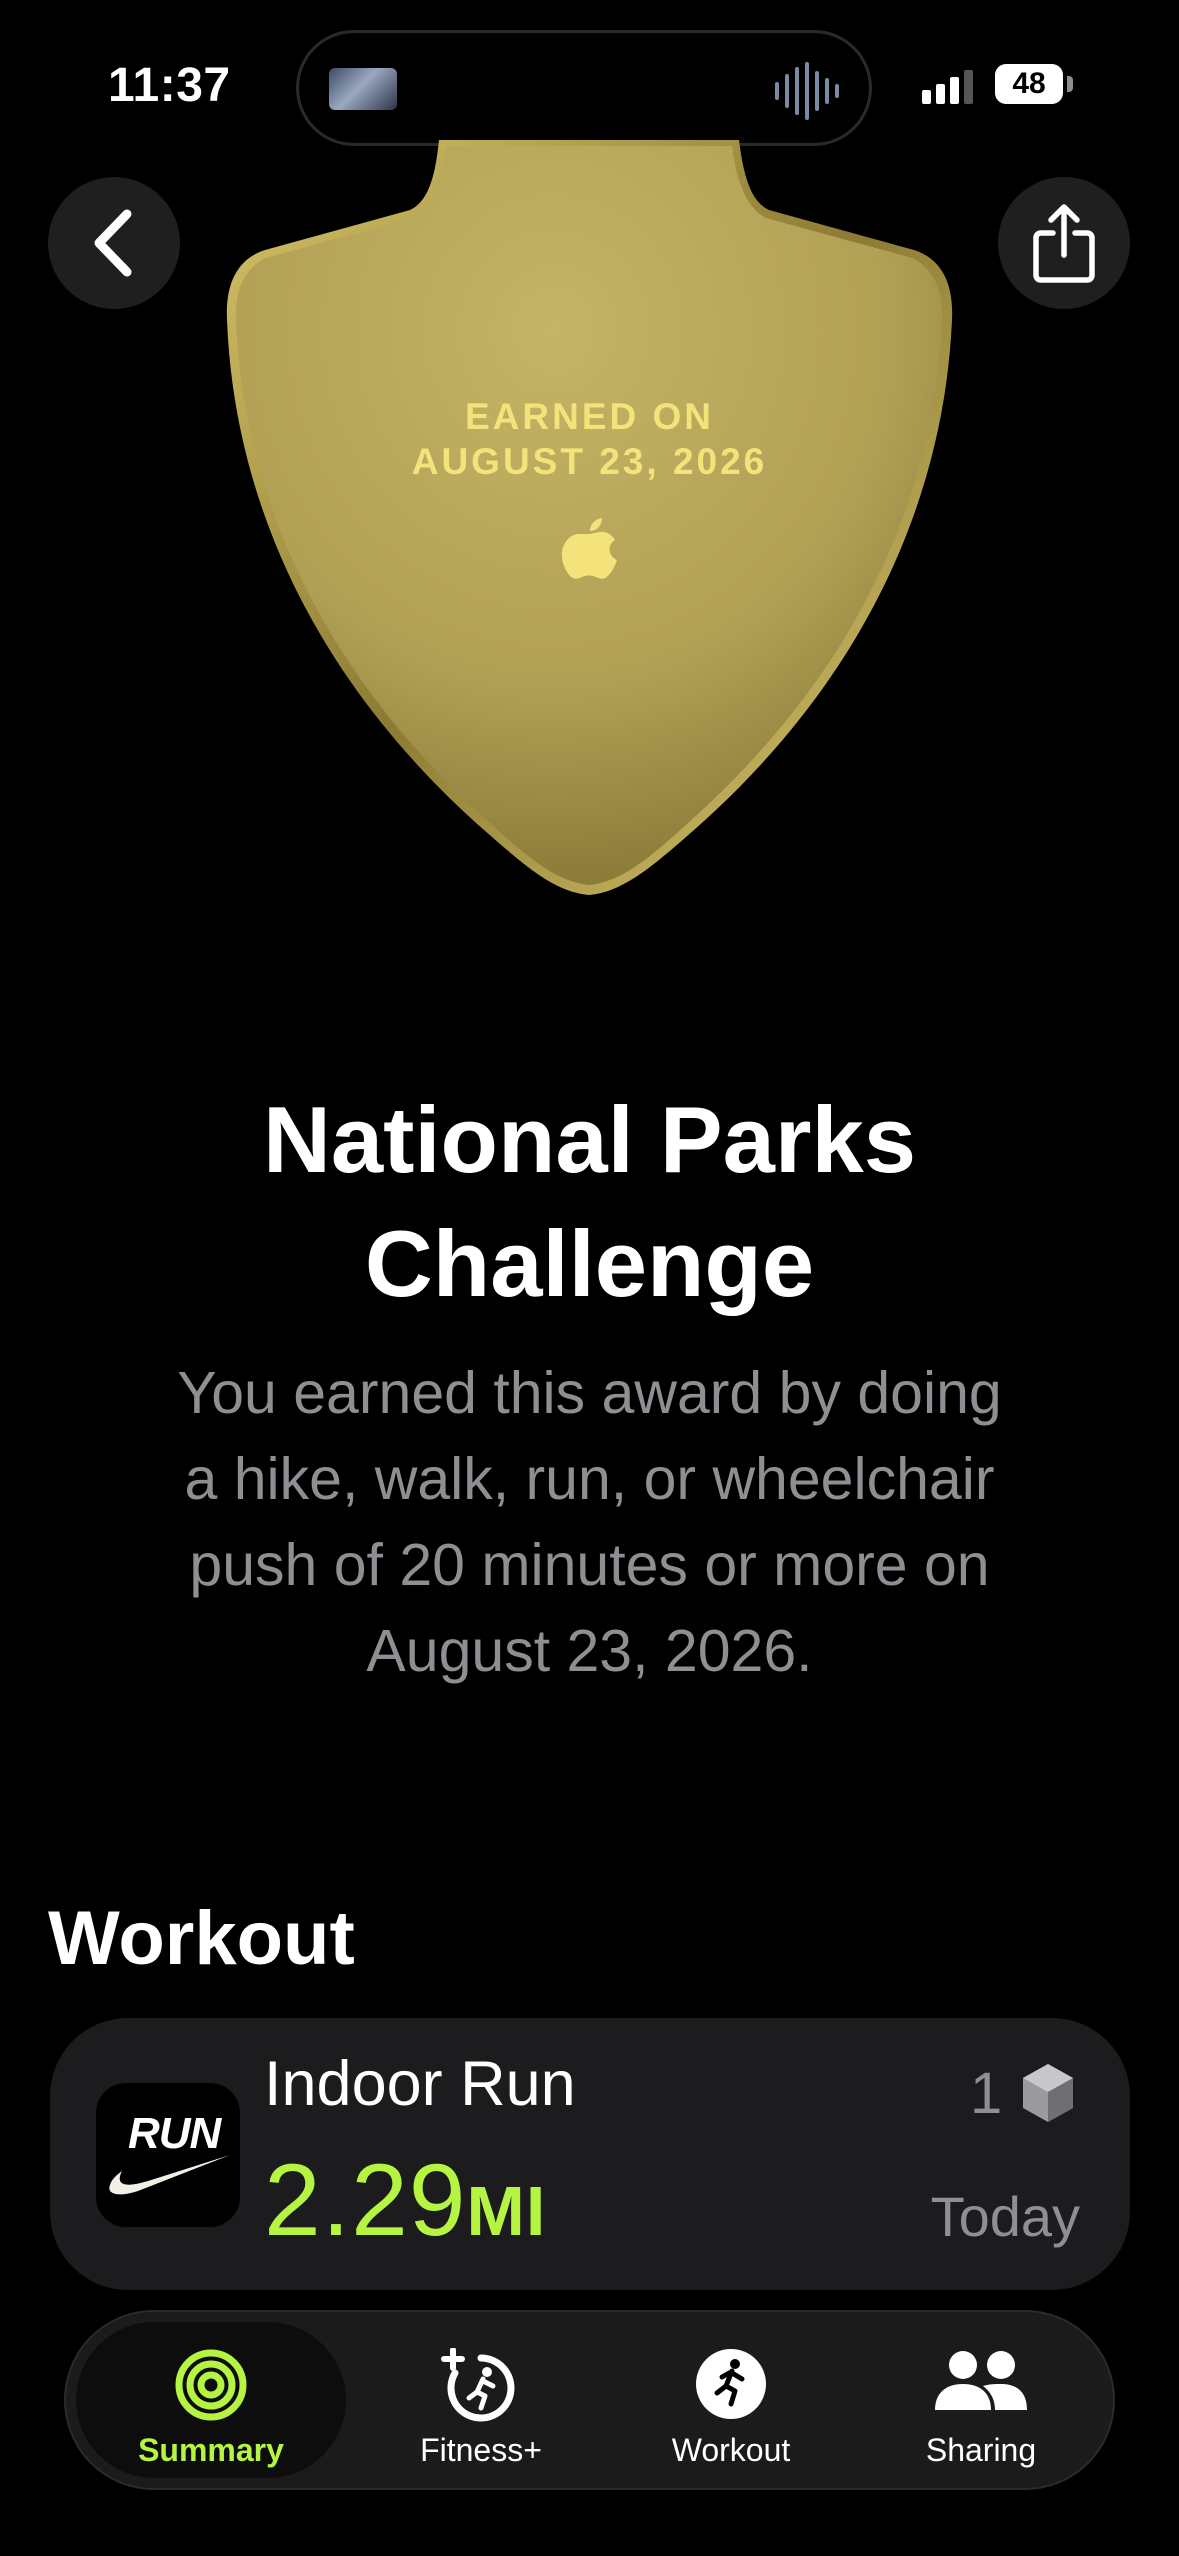  What do you see at coordinates (169, 85) in the screenshot?
I see `status-time: 11:37` at bounding box center [169, 85].